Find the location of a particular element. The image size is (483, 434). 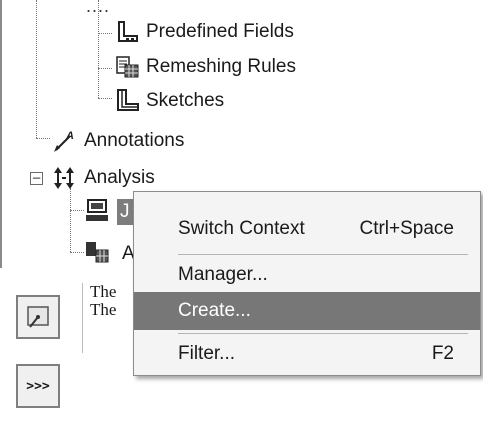

viewport-select-icon is located at coordinates (38, 317).